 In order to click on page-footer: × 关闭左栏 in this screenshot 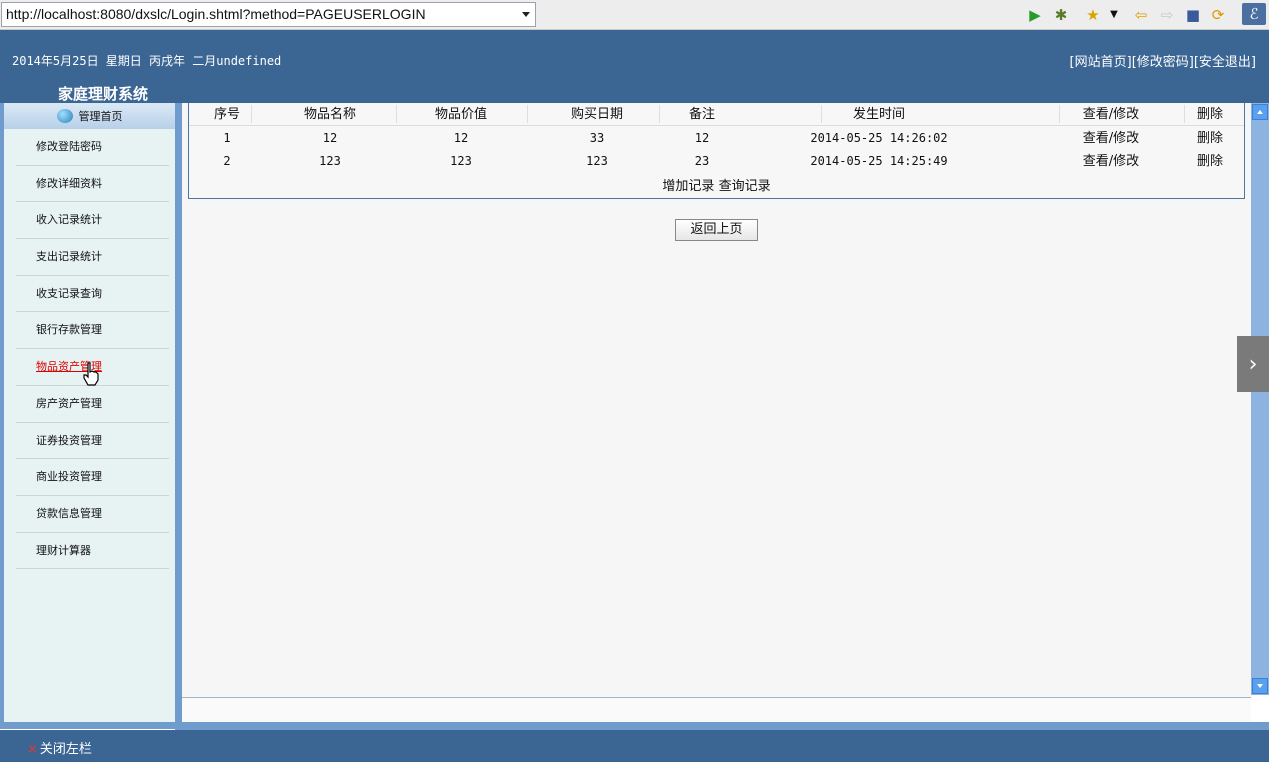, I will do `click(634, 746)`.